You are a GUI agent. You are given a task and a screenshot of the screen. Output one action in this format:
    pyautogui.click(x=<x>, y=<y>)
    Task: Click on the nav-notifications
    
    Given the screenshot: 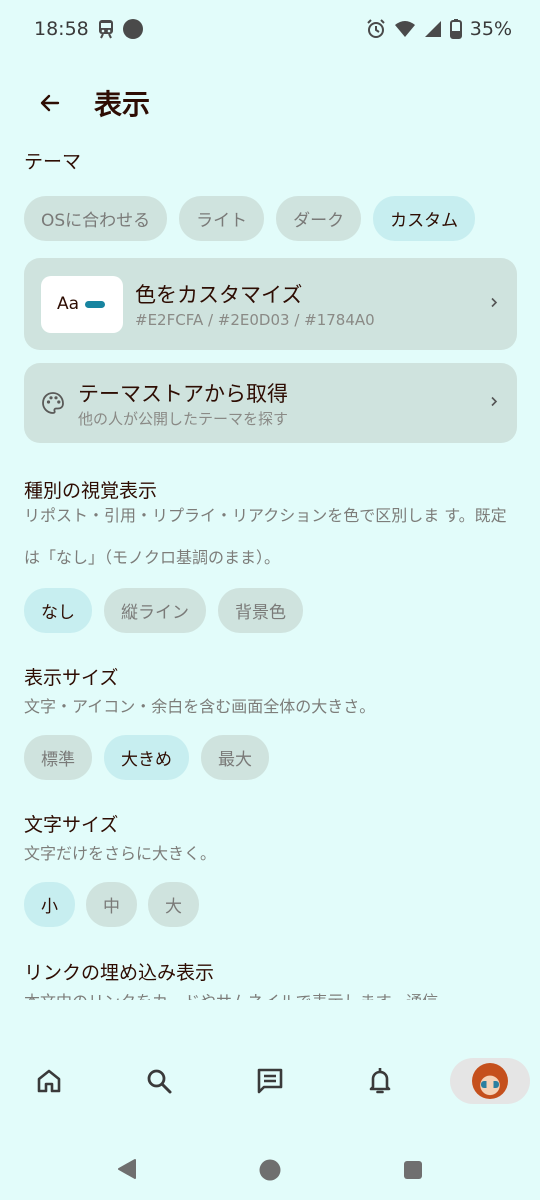 What is the action you would take?
    pyautogui.click(x=380, y=1081)
    